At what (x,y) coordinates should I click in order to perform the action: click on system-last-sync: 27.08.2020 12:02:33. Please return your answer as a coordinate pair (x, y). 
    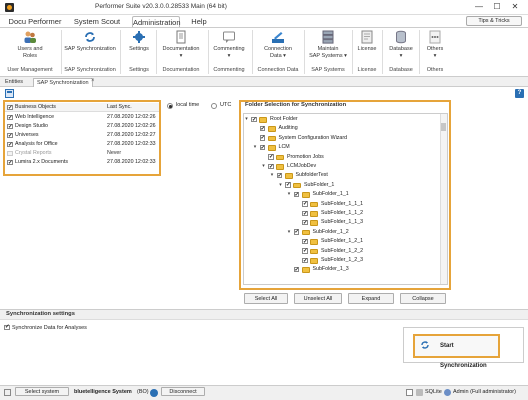
    Looking at the image, I should click on (131, 162).